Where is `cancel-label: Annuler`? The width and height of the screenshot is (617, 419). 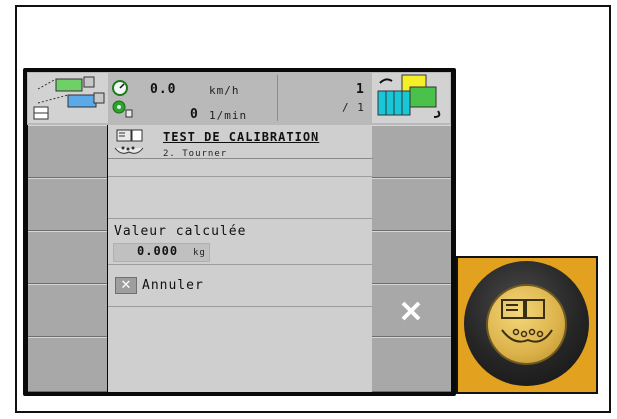 cancel-label: Annuler is located at coordinates (173, 285).